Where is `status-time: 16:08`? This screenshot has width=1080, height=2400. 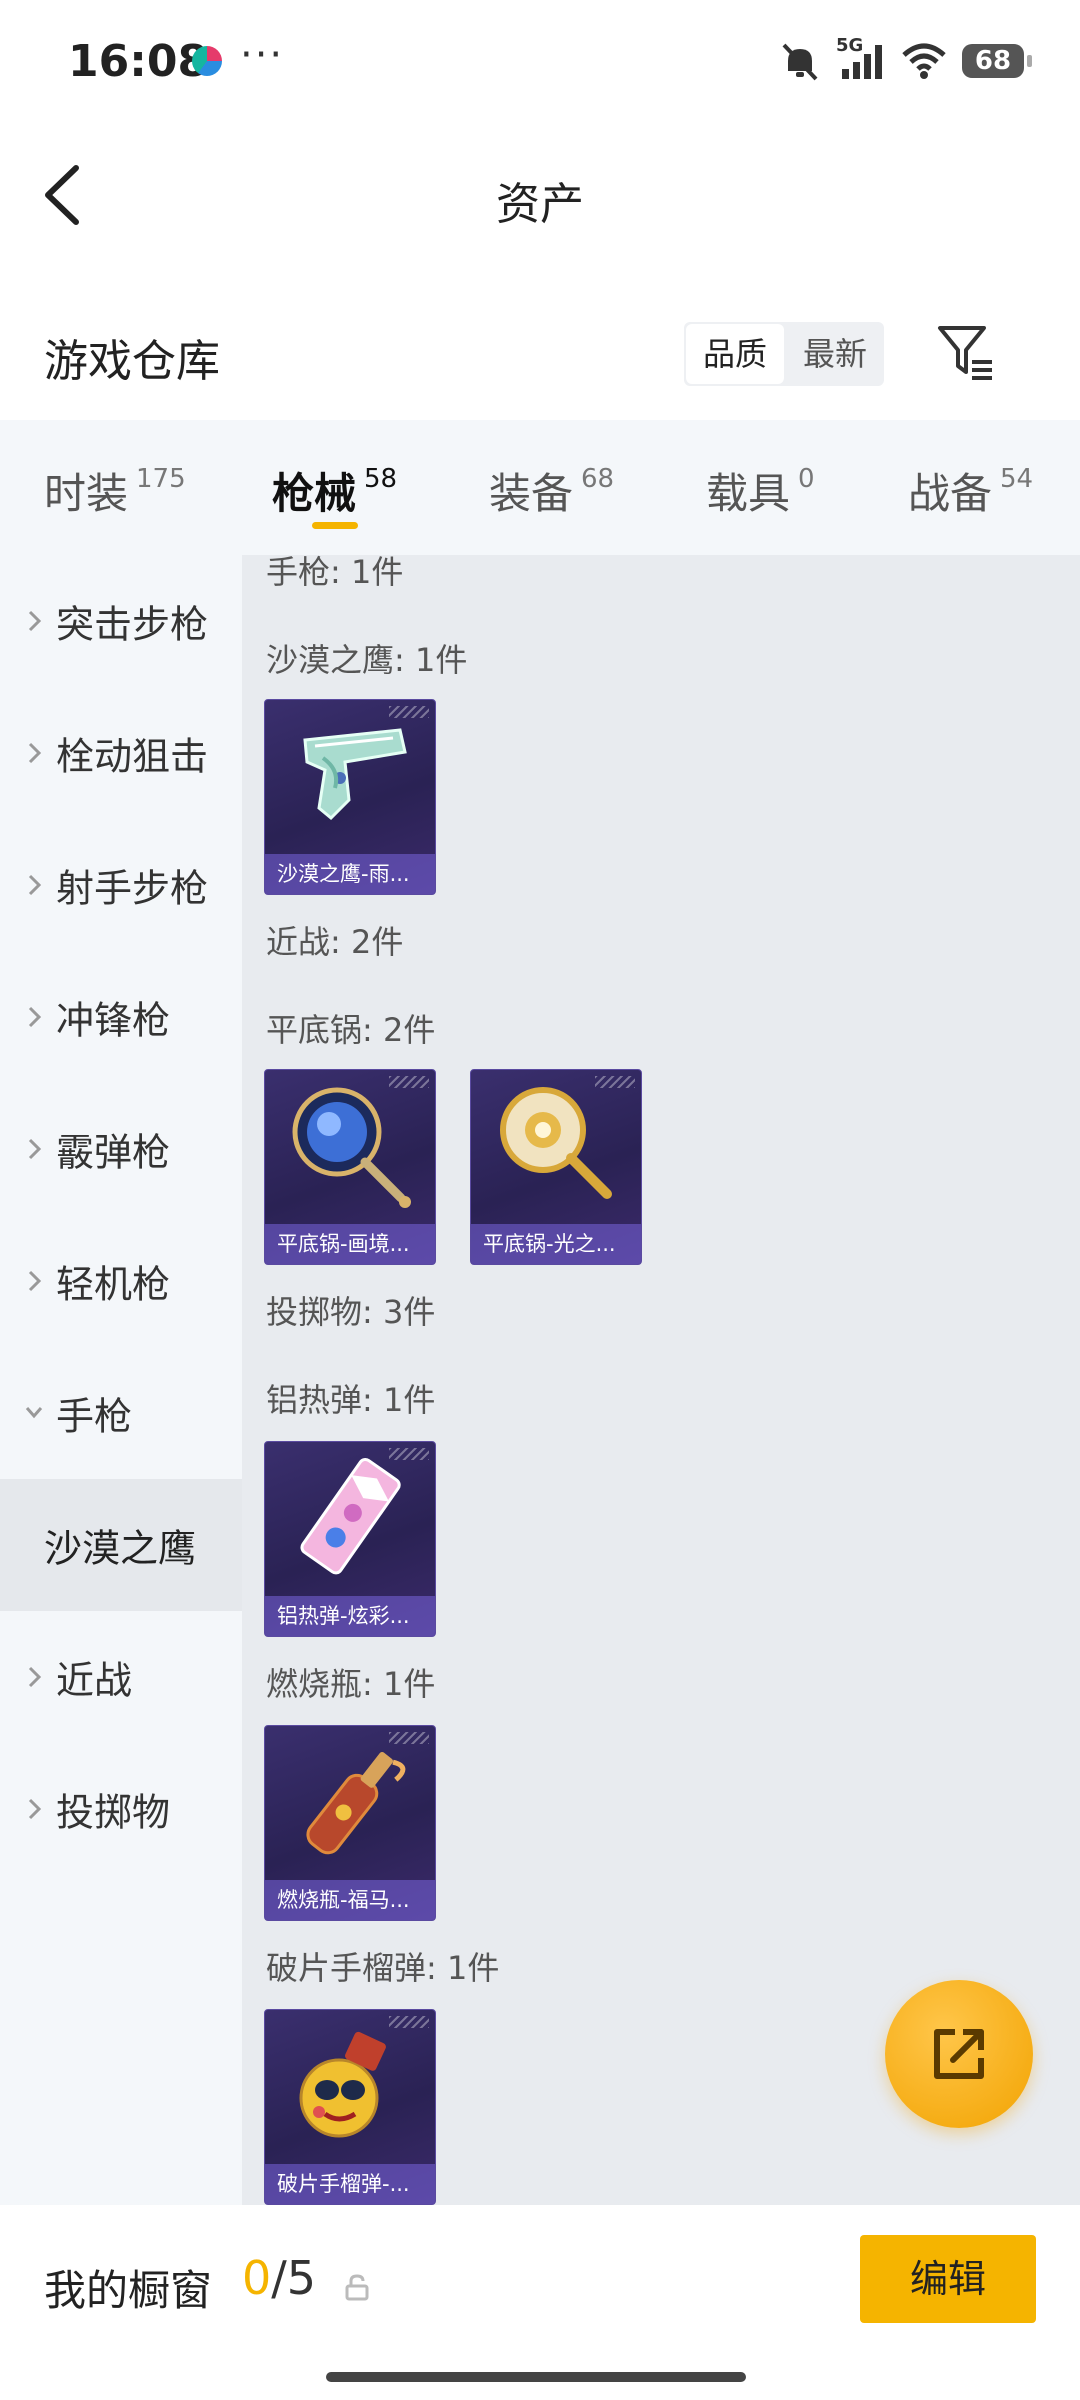
status-time: 16:08 is located at coordinates (138, 61).